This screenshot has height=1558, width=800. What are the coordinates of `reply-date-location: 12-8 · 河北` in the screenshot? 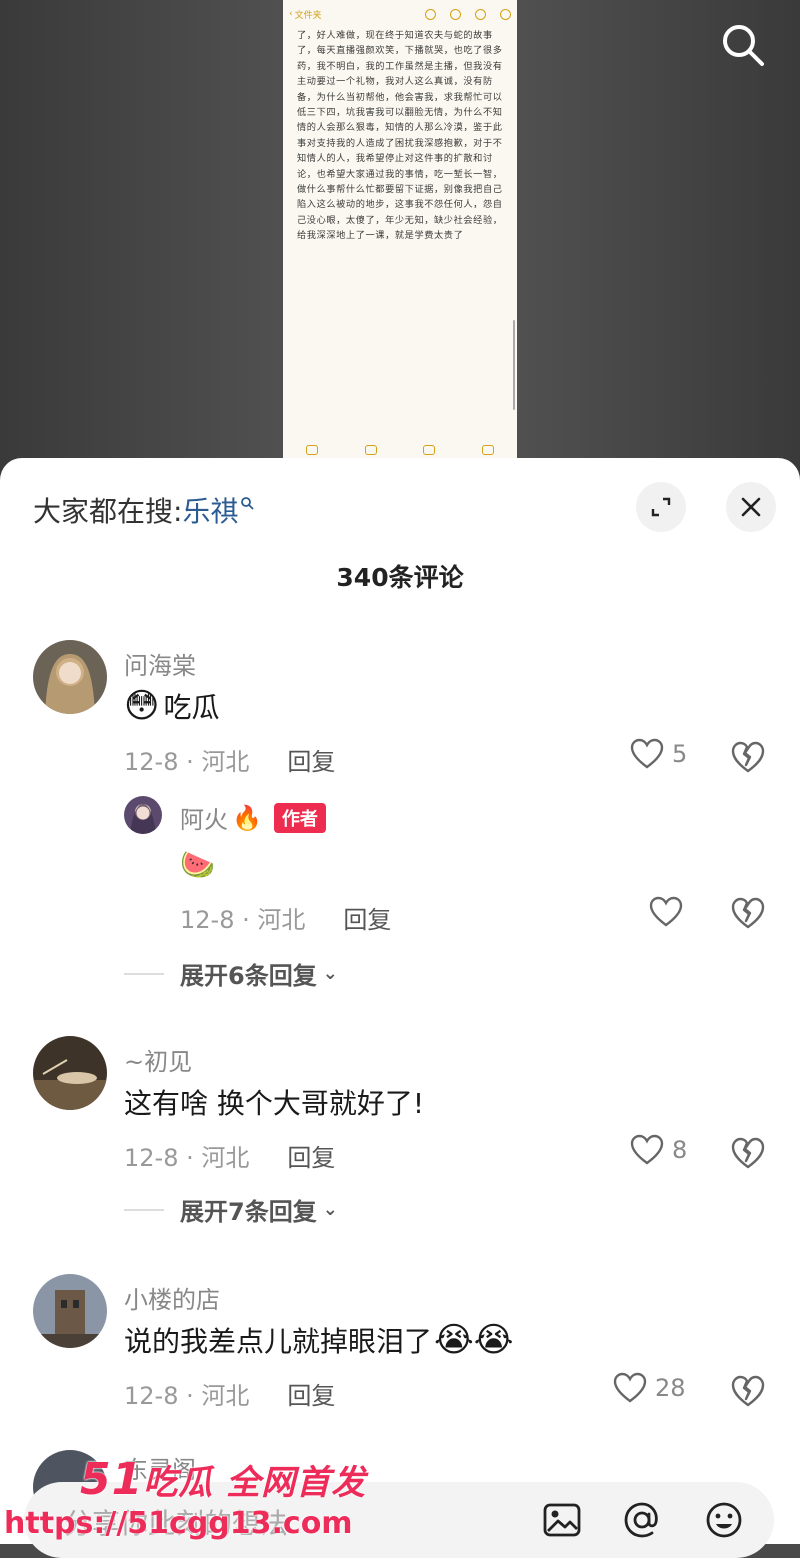 It's located at (243, 920).